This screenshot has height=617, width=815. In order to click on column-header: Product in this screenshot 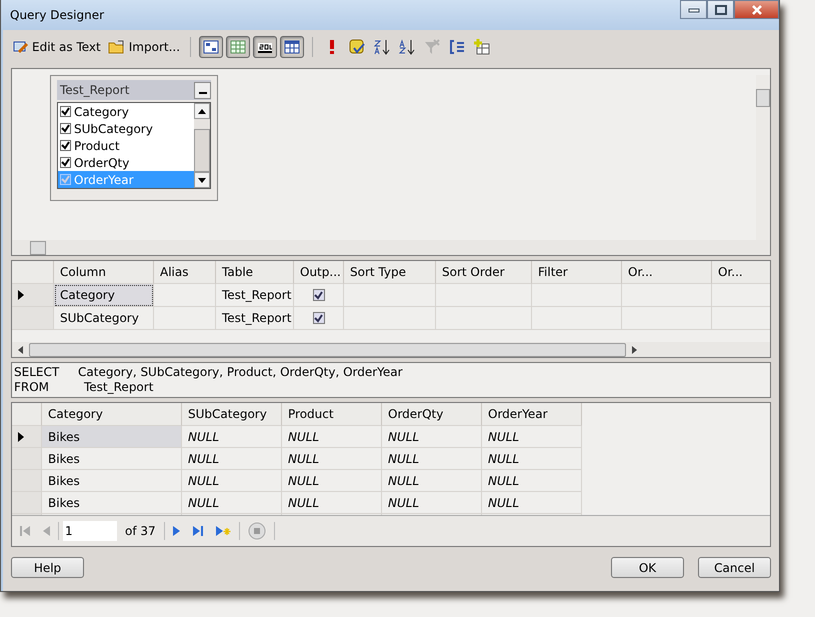, I will do `click(332, 414)`.